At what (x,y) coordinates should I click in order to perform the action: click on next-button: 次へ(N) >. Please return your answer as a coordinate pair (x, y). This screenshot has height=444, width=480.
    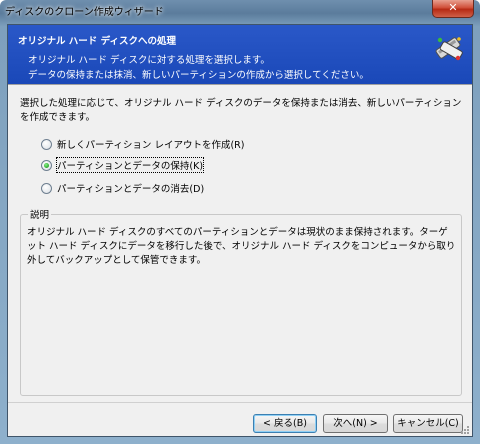
    Looking at the image, I should click on (355, 423).